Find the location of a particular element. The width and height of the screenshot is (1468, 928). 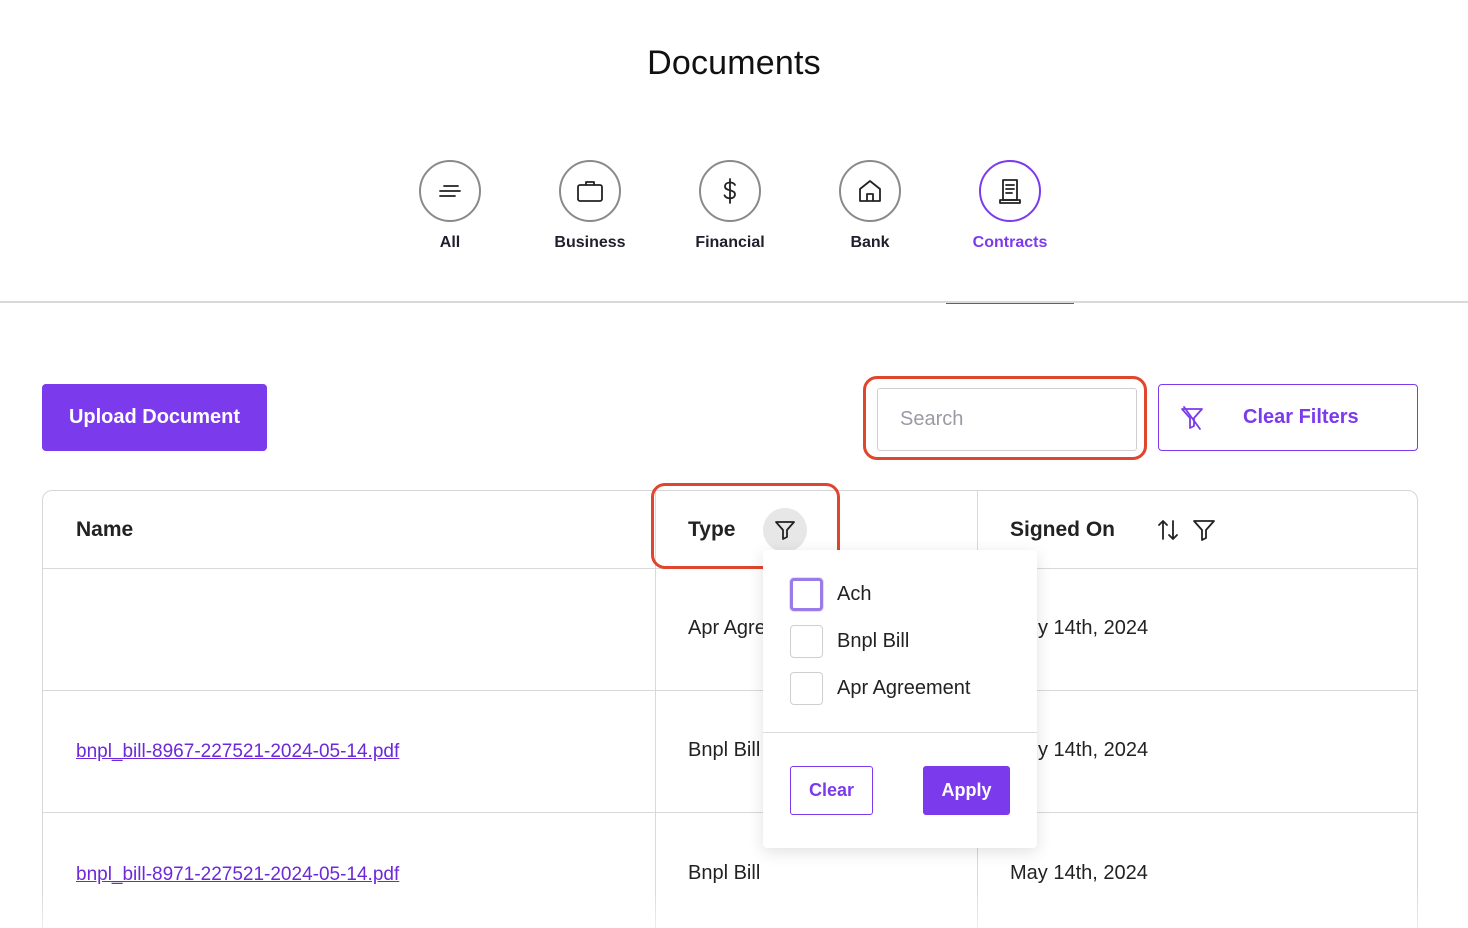

clear-filters-button: Clear Filters is located at coordinates (1288, 417).